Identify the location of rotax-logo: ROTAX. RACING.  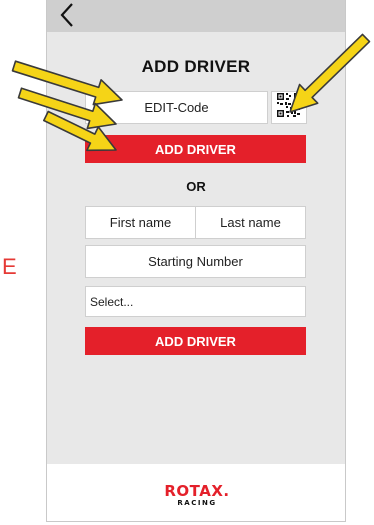
(197, 497).